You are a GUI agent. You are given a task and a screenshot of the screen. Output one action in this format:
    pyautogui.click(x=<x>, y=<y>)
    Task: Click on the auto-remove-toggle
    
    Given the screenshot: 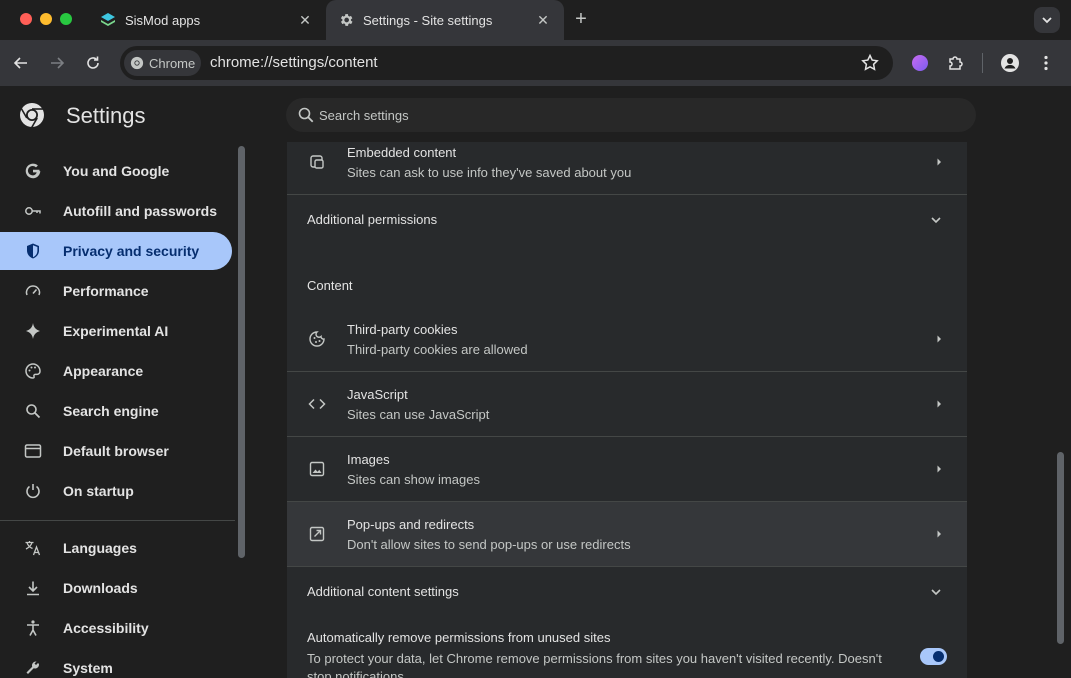 What is the action you would take?
    pyautogui.click(x=933, y=656)
    